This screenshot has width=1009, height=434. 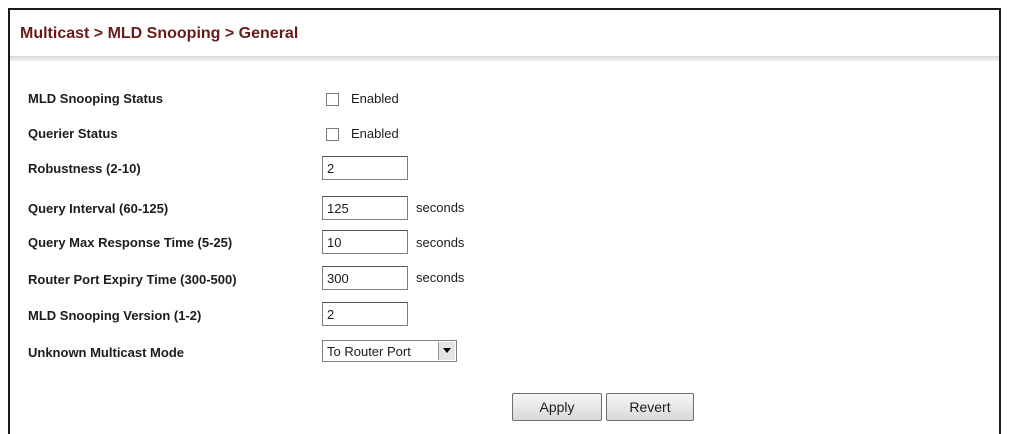 I want to click on router-port-expiry-time-unit: seconds, so click(x=440, y=277).